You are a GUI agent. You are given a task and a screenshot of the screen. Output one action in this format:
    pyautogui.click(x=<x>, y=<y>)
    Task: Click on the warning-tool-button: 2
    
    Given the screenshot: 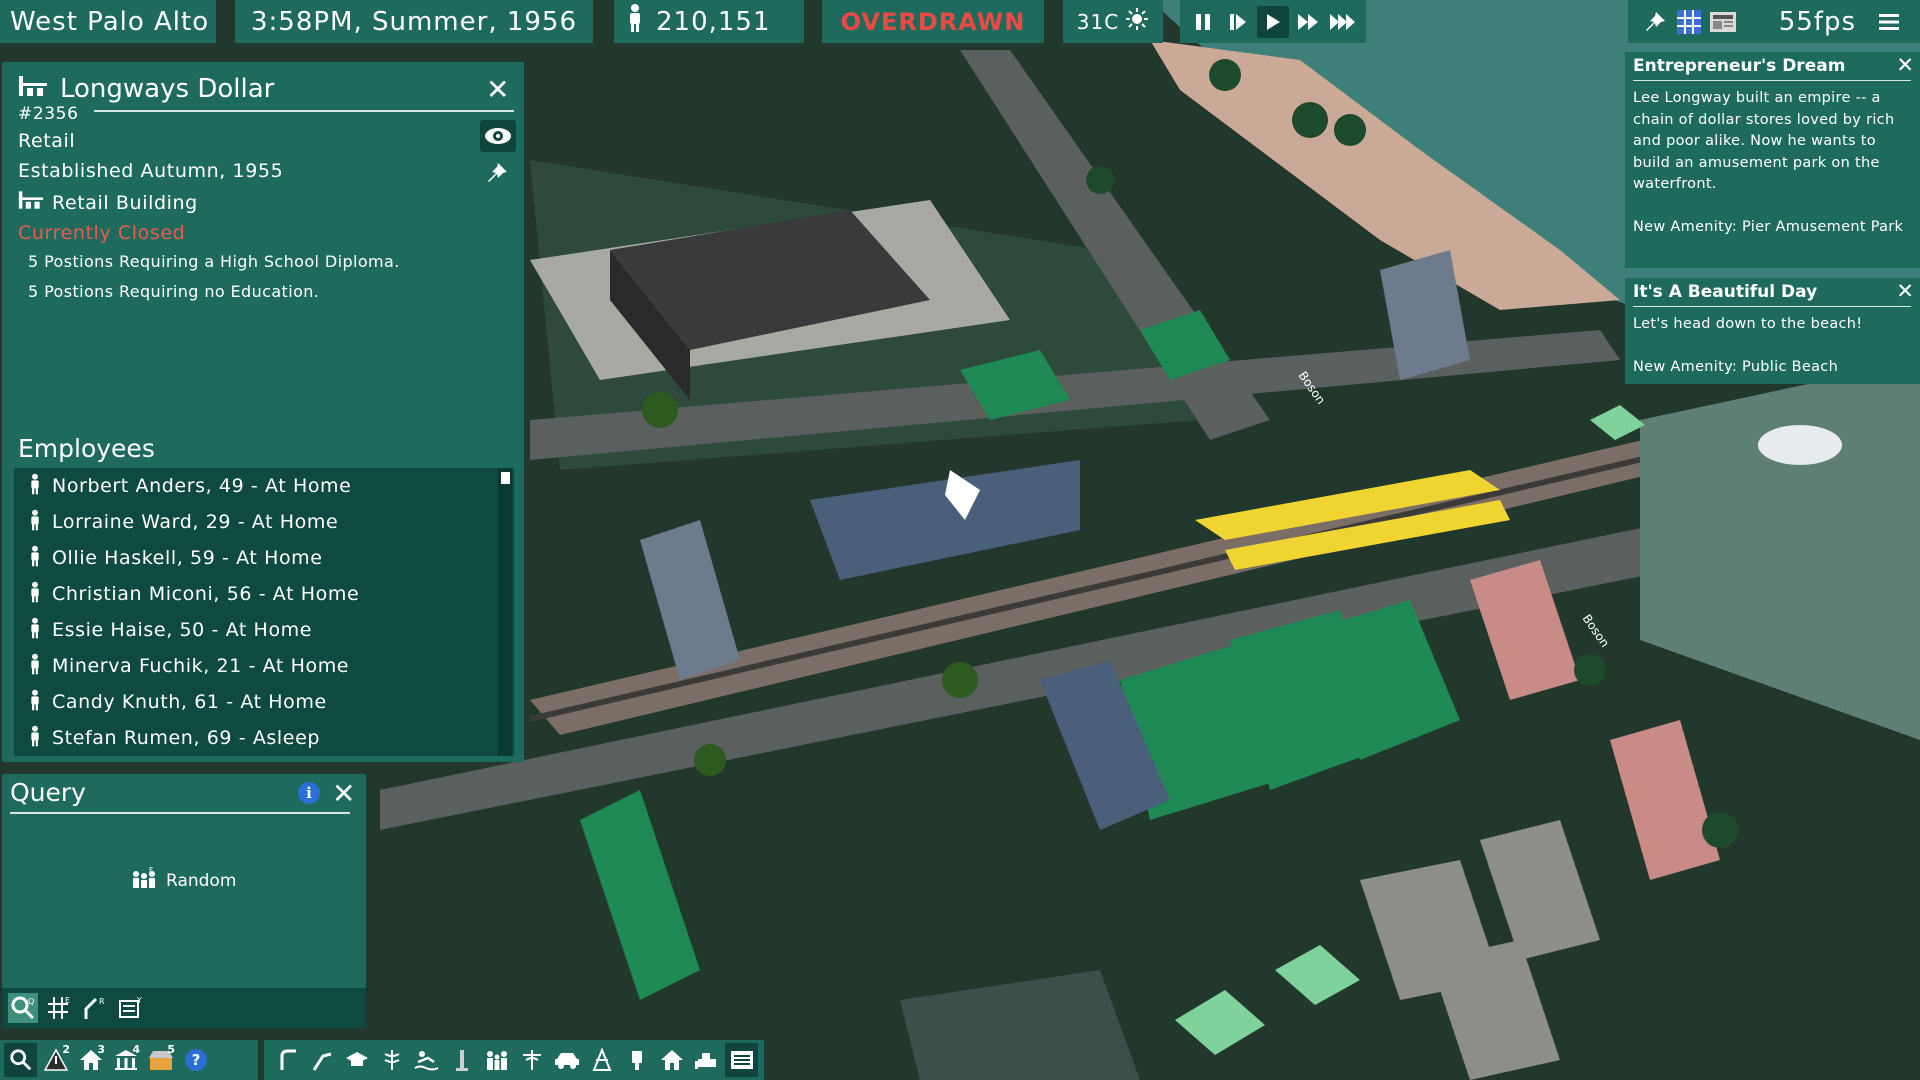 What is the action you would take?
    pyautogui.click(x=55, y=1060)
    